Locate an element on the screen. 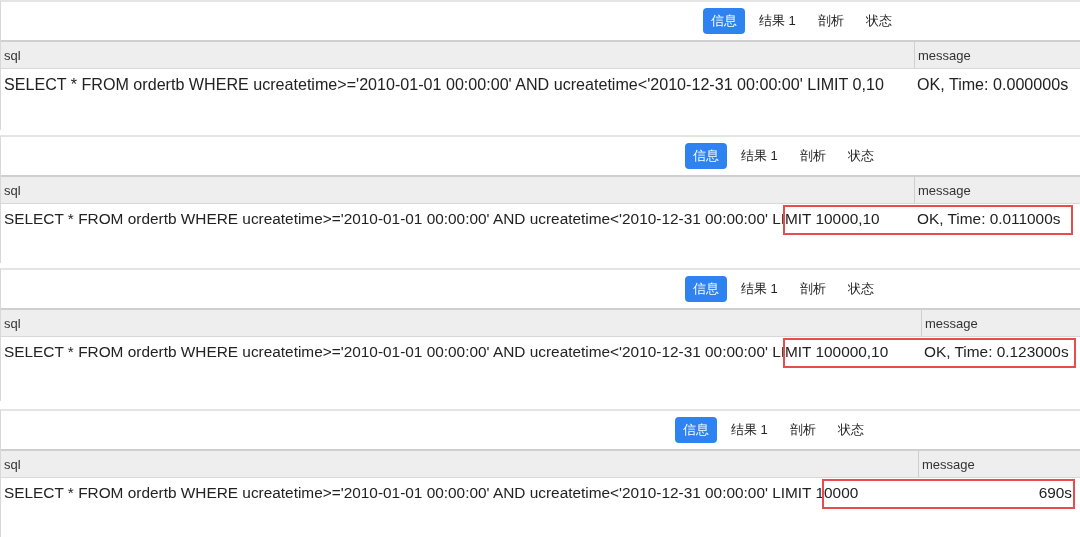 The width and height of the screenshot is (1080, 537). table-cell: 690s is located at coordinates (1055, 492).